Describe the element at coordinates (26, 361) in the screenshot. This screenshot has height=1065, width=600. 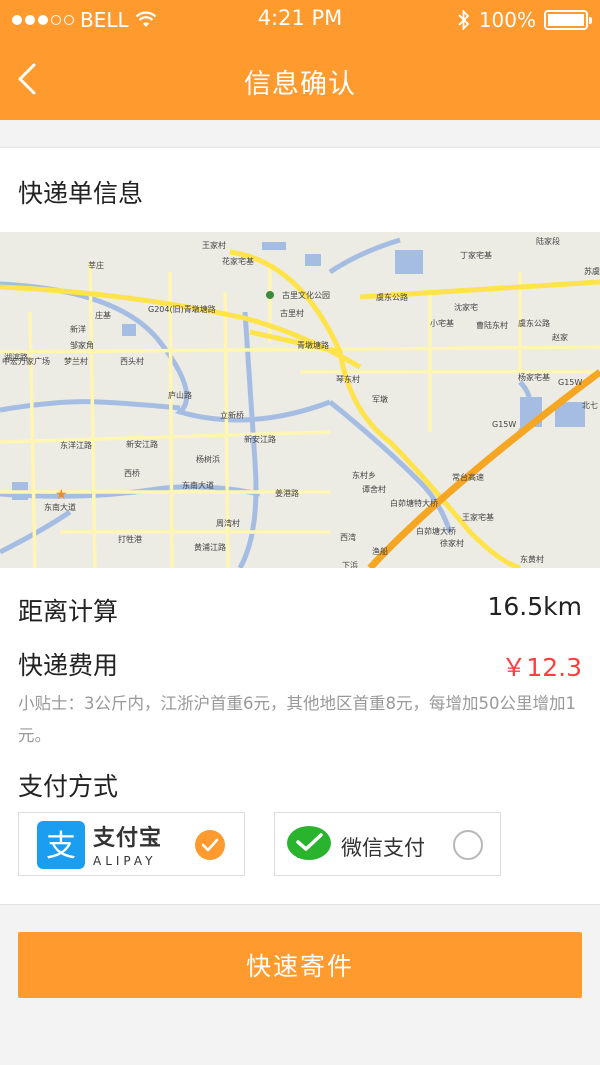
I see `map-label: 中宏万家广场` at that location.